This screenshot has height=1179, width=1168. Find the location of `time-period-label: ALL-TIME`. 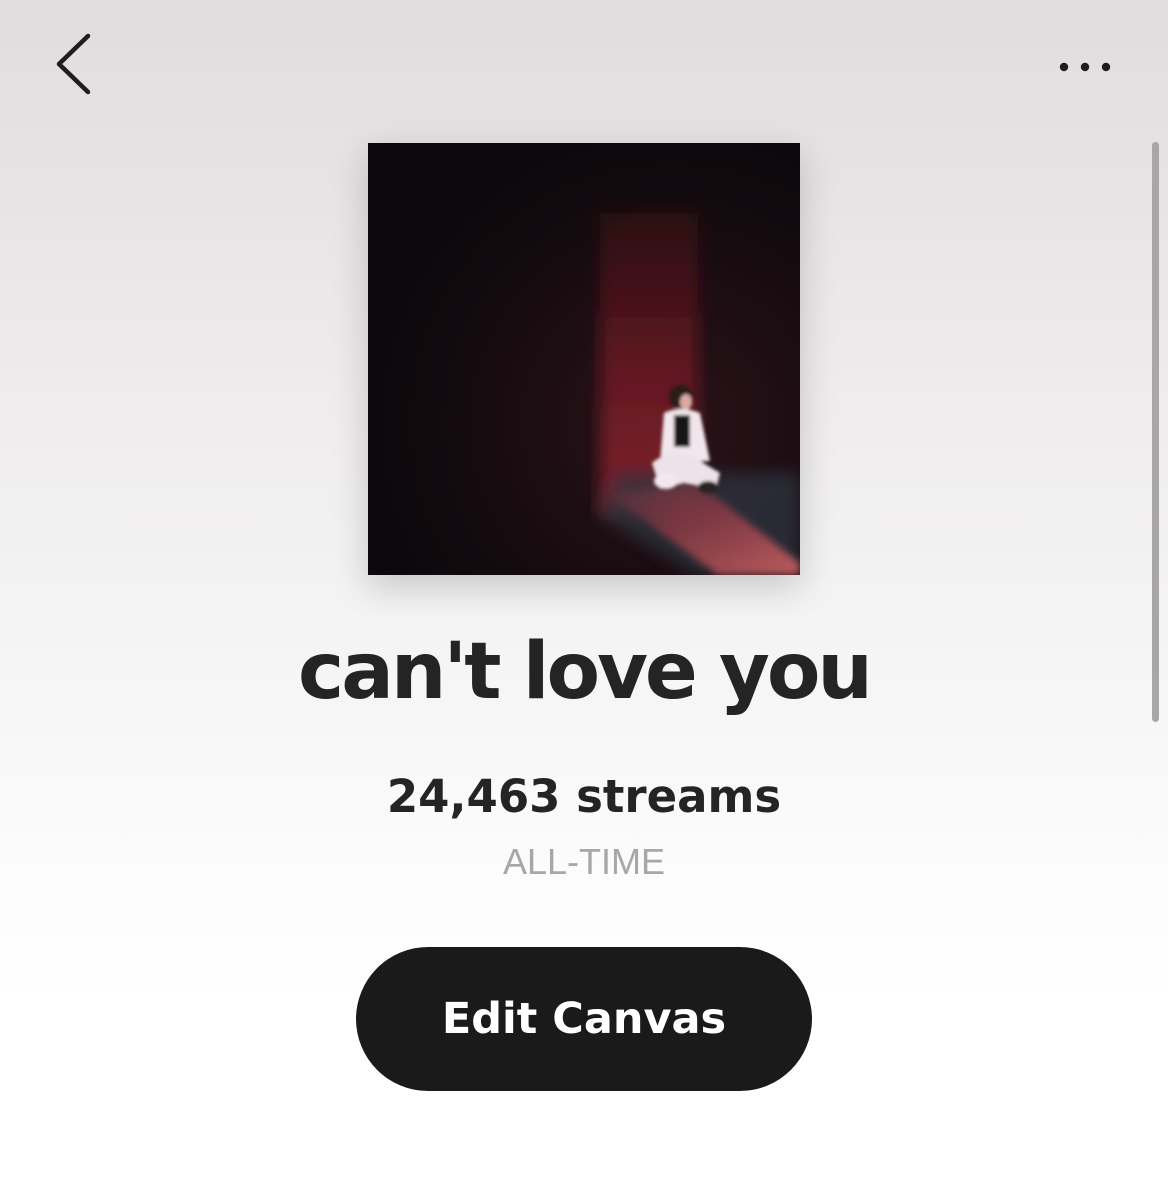

time-period-label: ALL-TIME is located at coordinates (584, 861).